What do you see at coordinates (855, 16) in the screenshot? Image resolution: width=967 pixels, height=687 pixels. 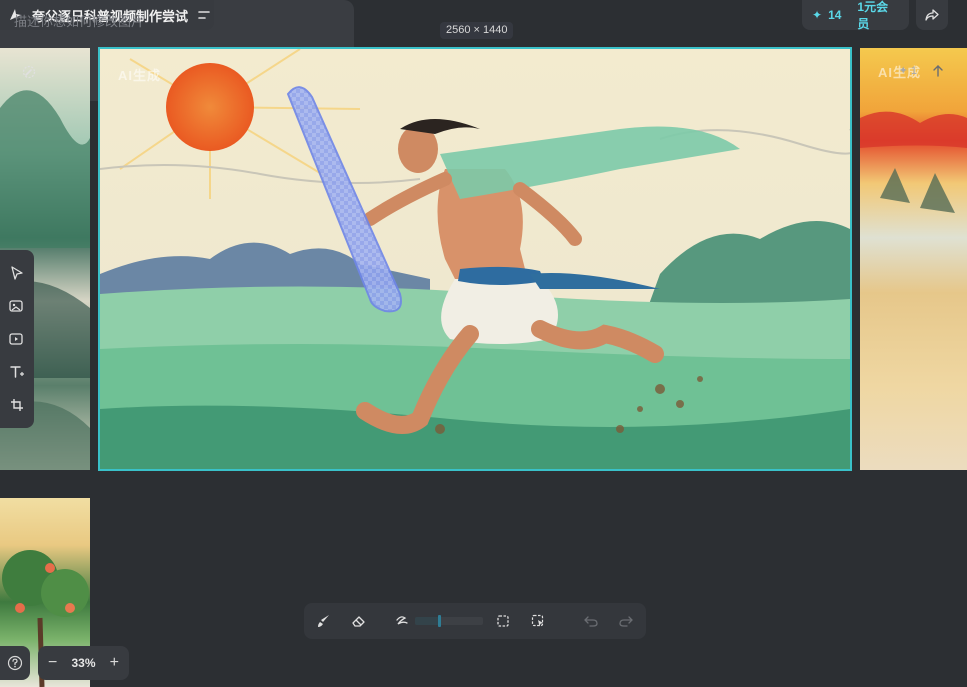 I see `credits-panel: ✦ 14 1元会员` at bounding box center [855, 16].